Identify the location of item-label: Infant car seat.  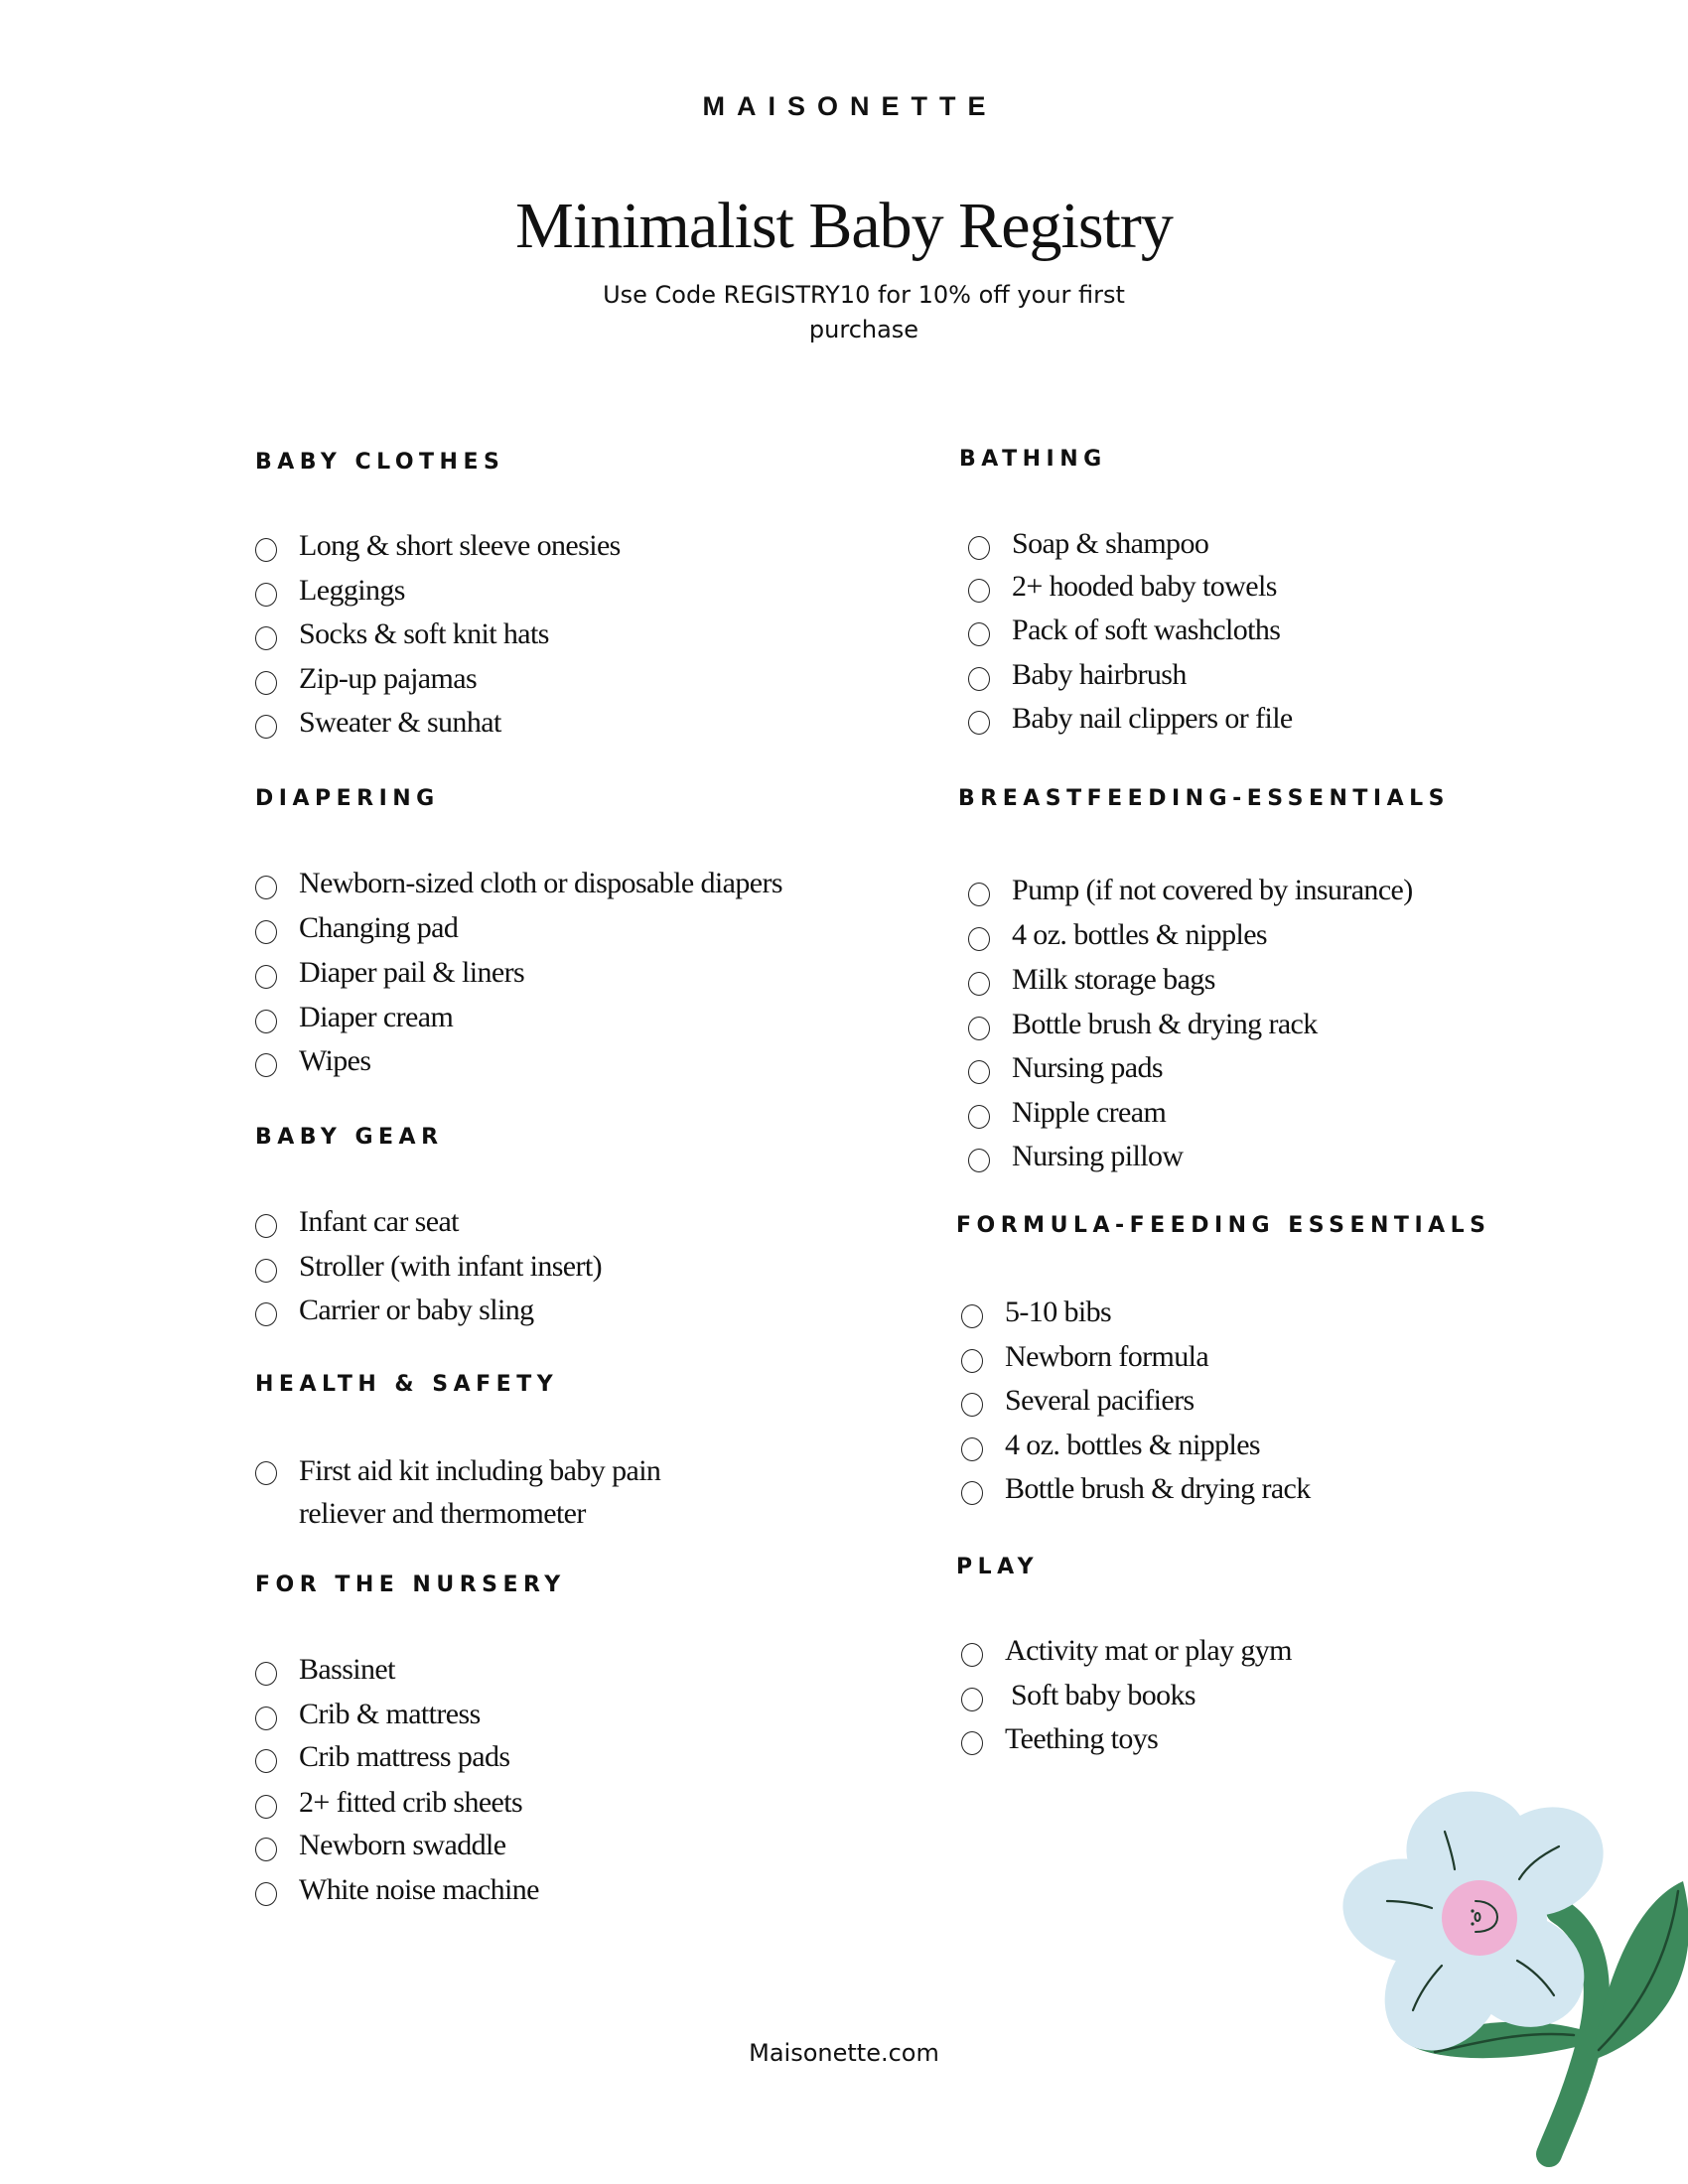
(379, 1221).